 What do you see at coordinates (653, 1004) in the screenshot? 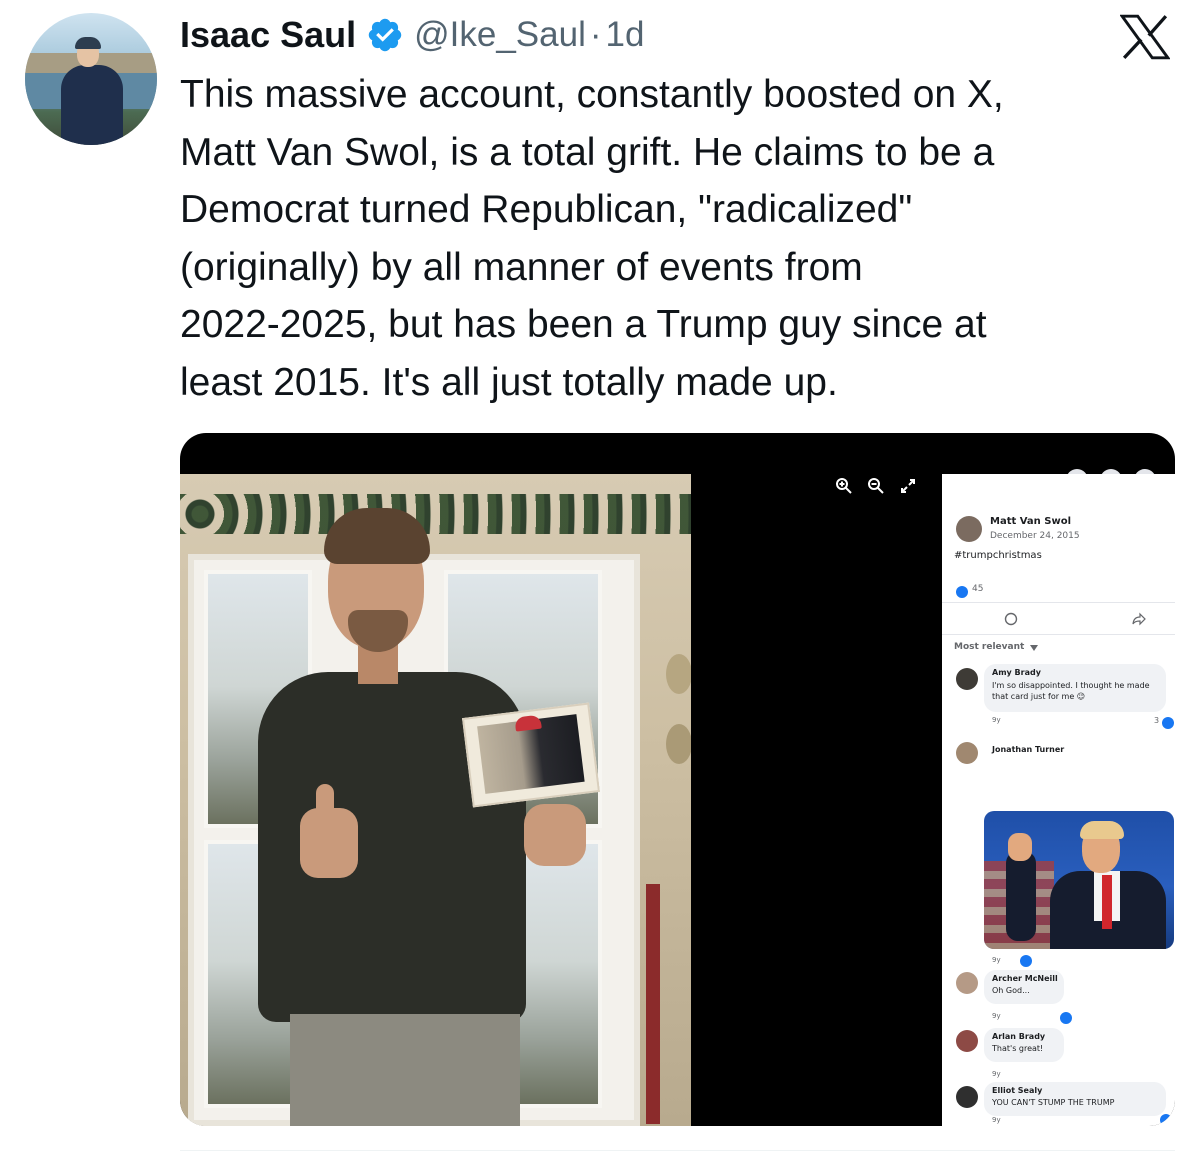
I see `red-pole` at bounding box center [653, 1004].